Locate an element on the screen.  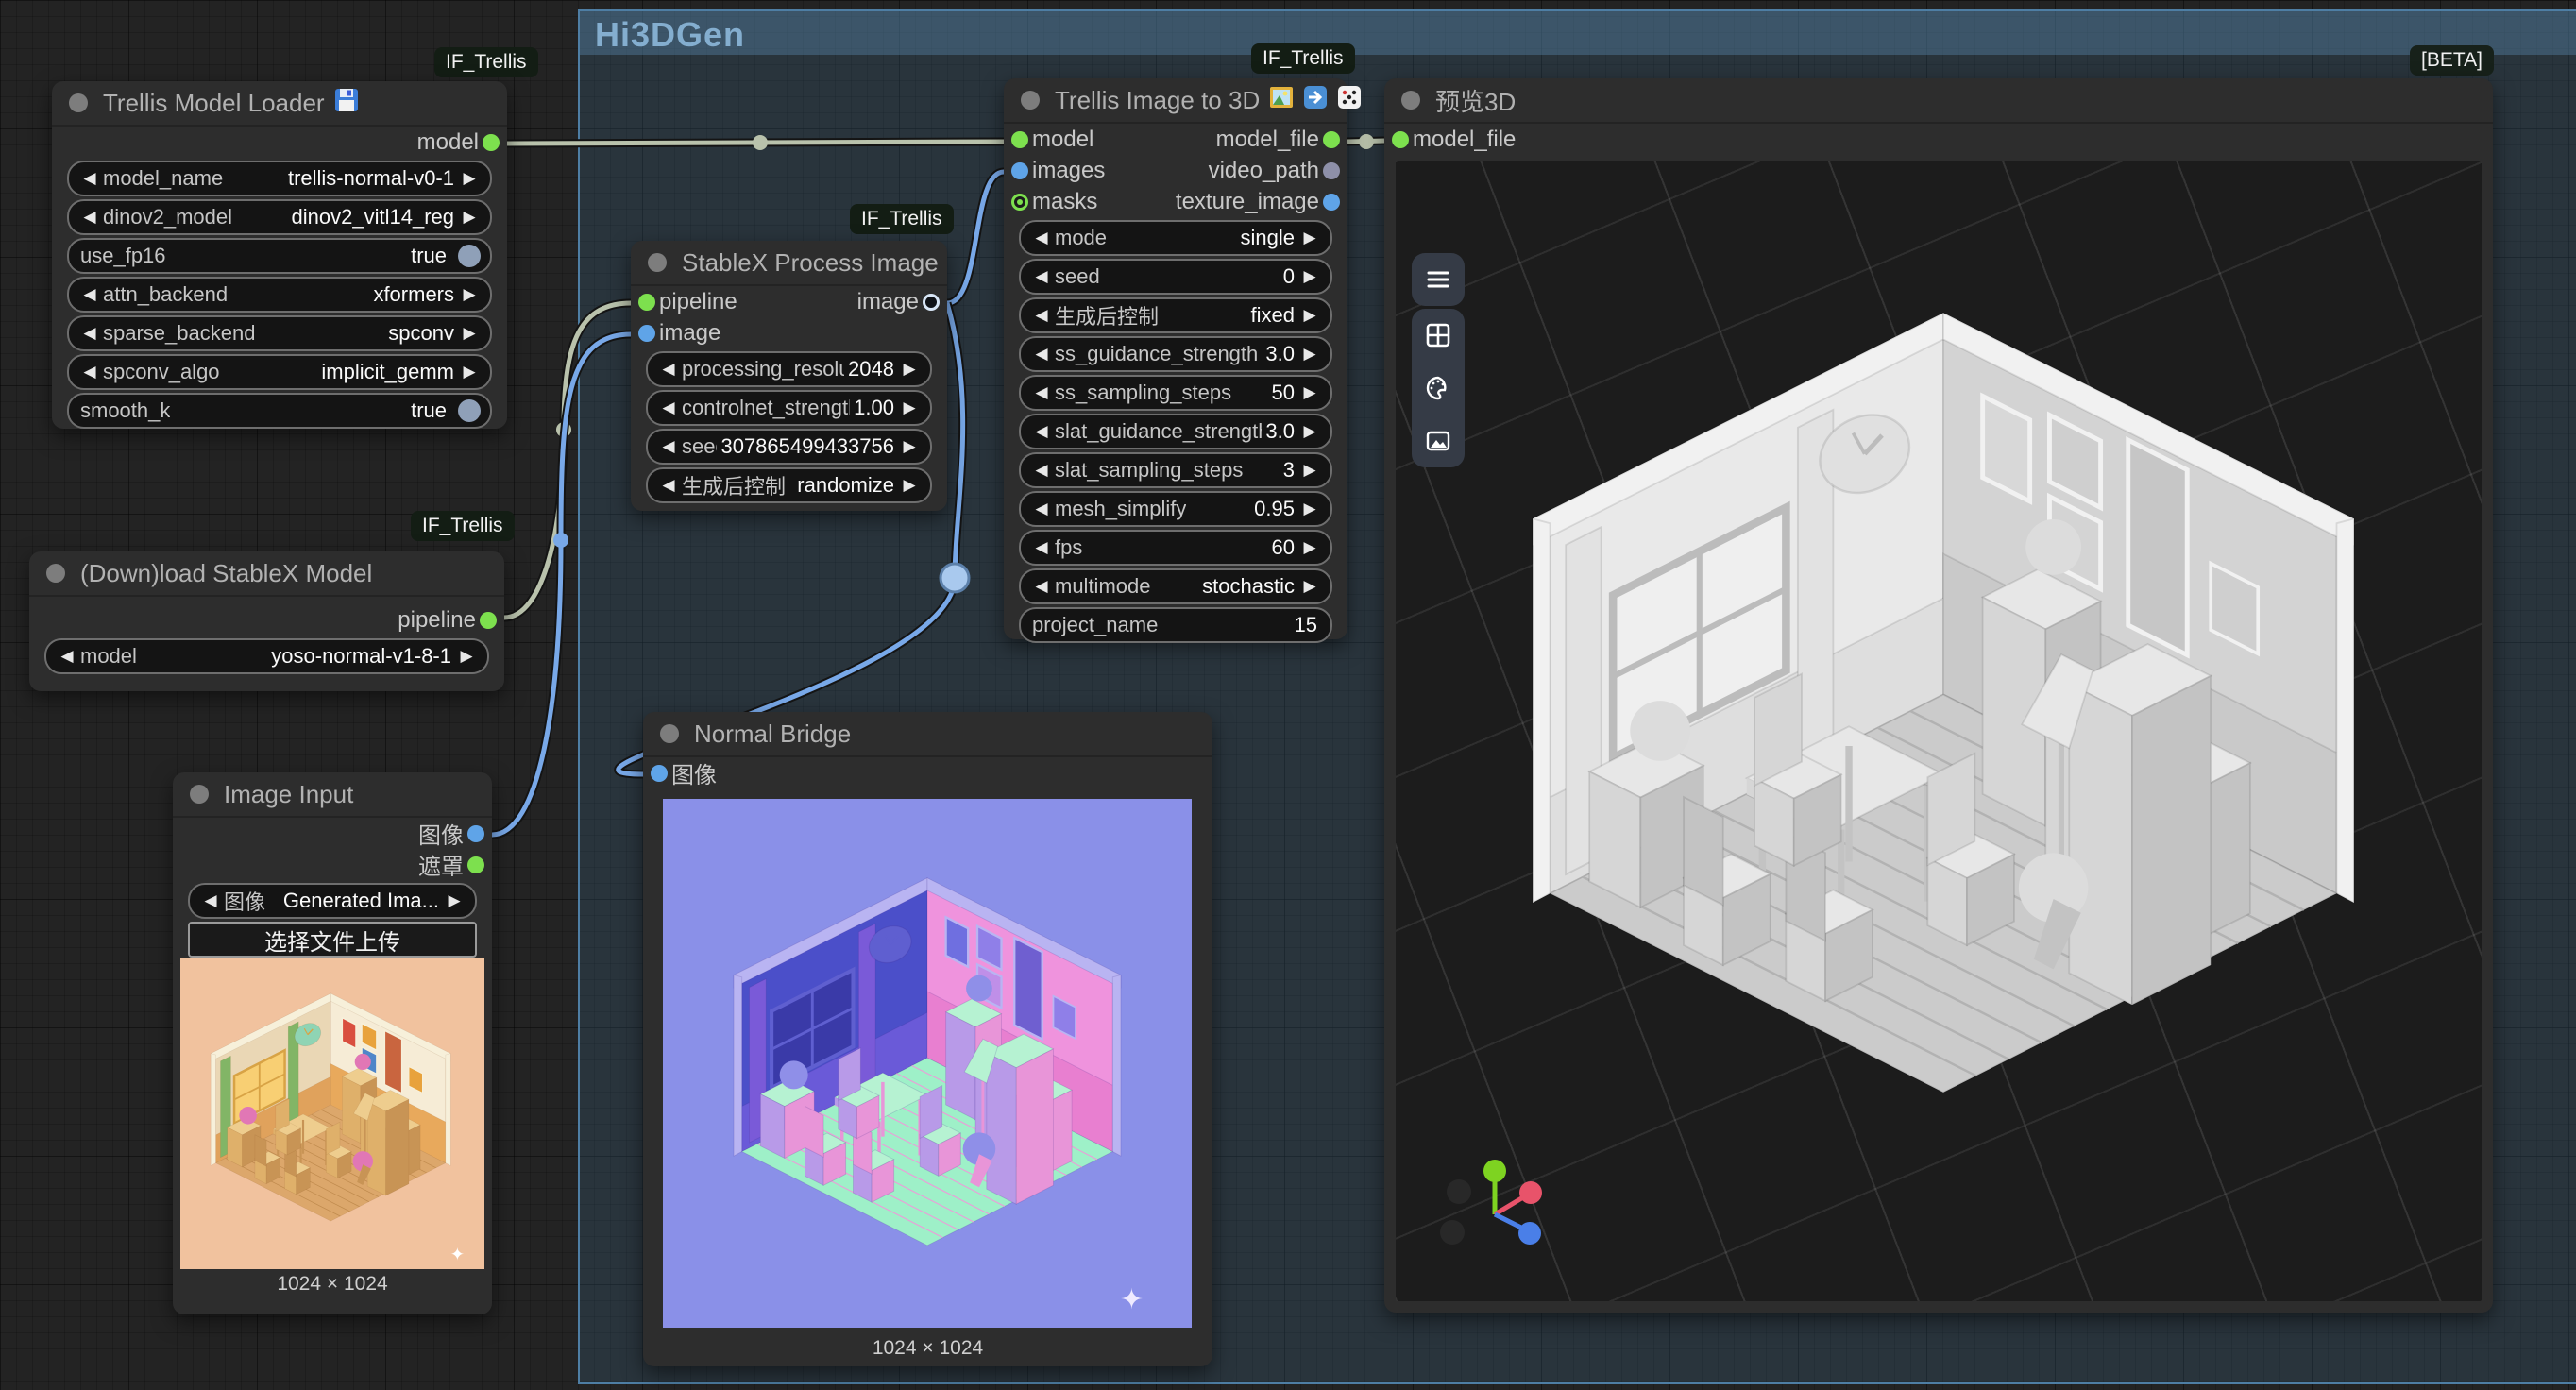
widget-multimode: ◀ multimode stochastic ▶ is located at coordinates (1175, 586).